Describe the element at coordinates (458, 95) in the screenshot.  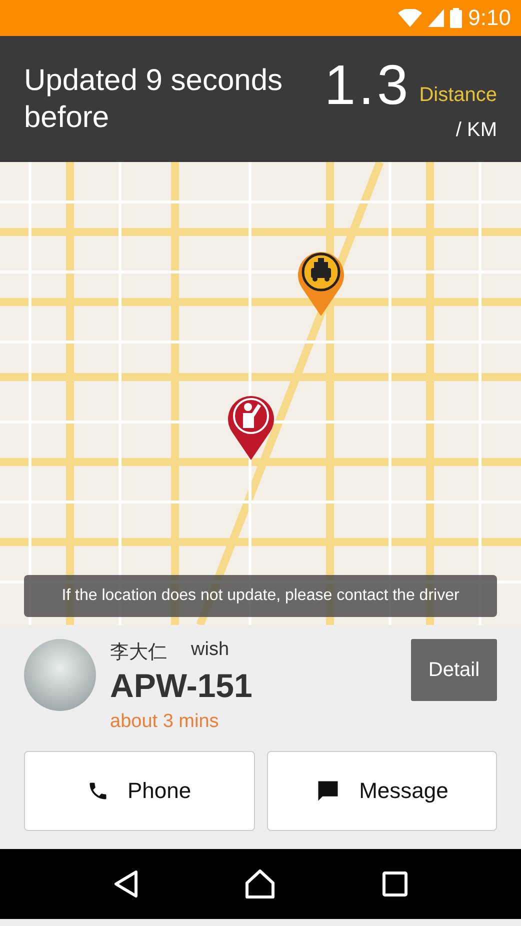
I see `distance-label: Distance` at that location.